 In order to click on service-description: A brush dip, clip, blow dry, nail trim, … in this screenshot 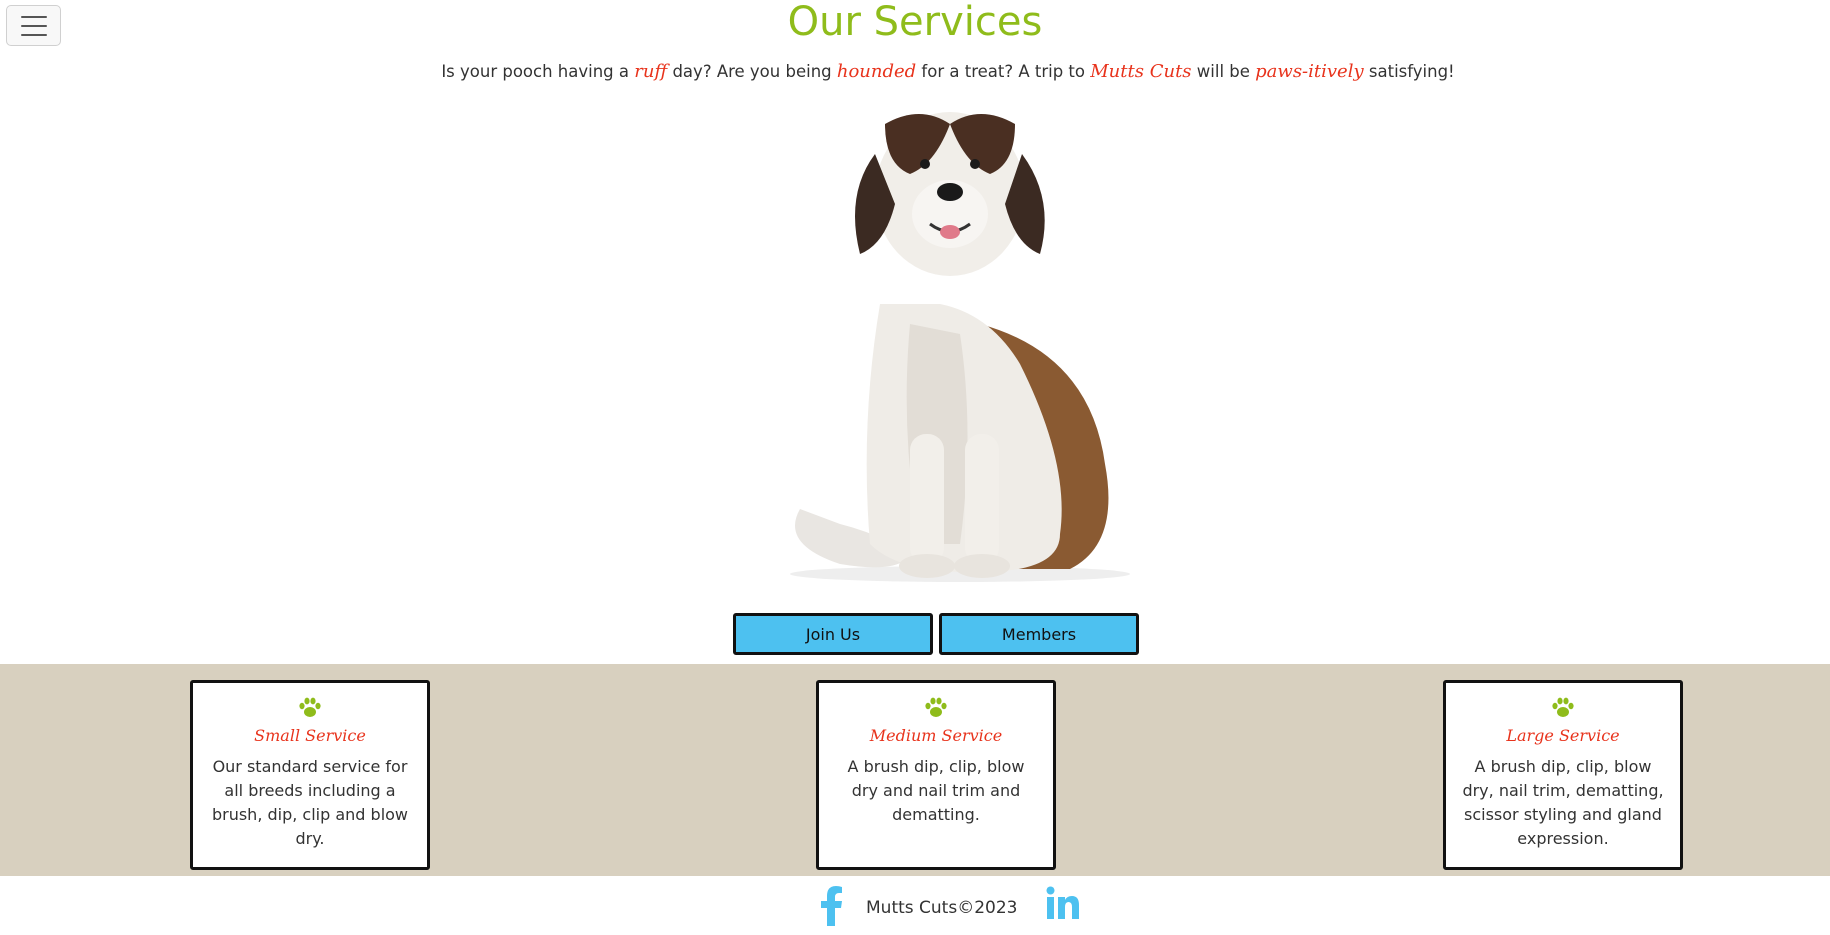, I will do `click(1563, 802)`.